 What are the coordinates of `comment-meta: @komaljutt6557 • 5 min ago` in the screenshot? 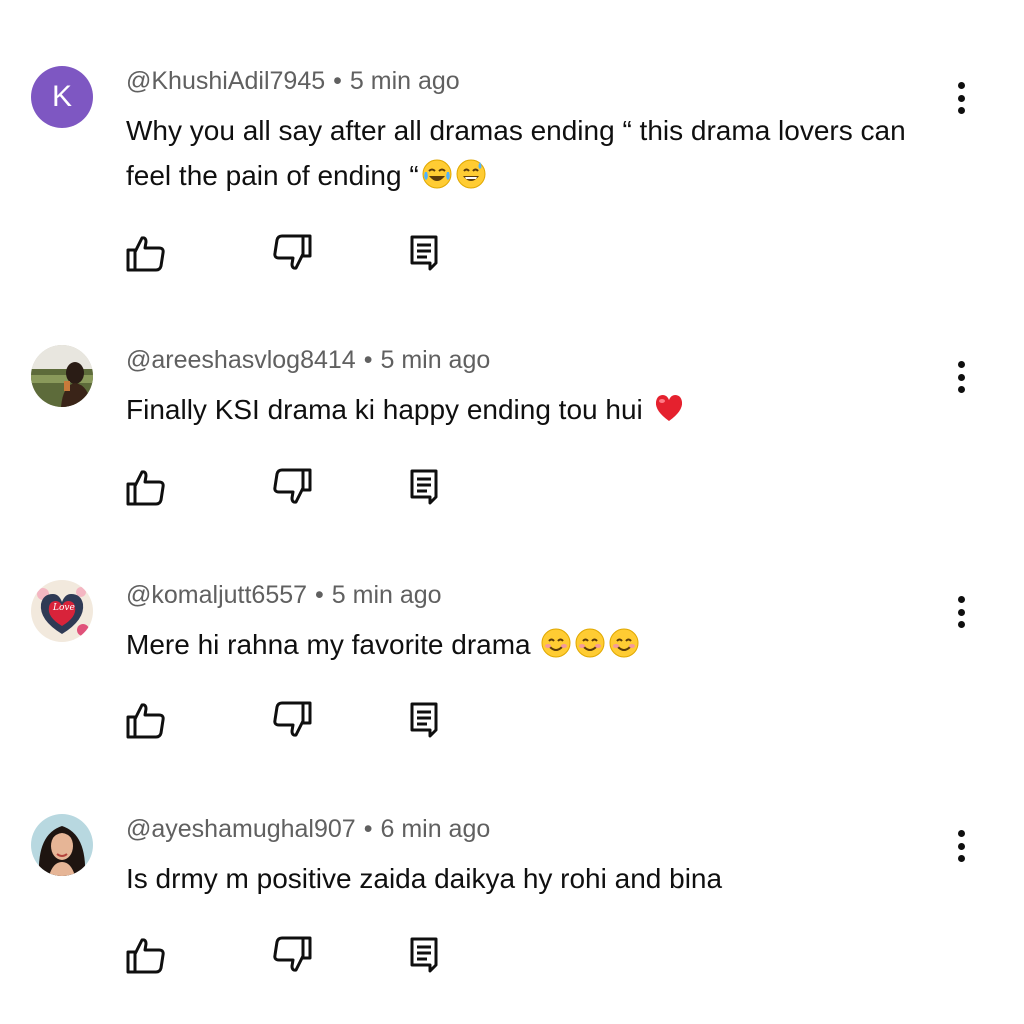 It's located at (284, 595).